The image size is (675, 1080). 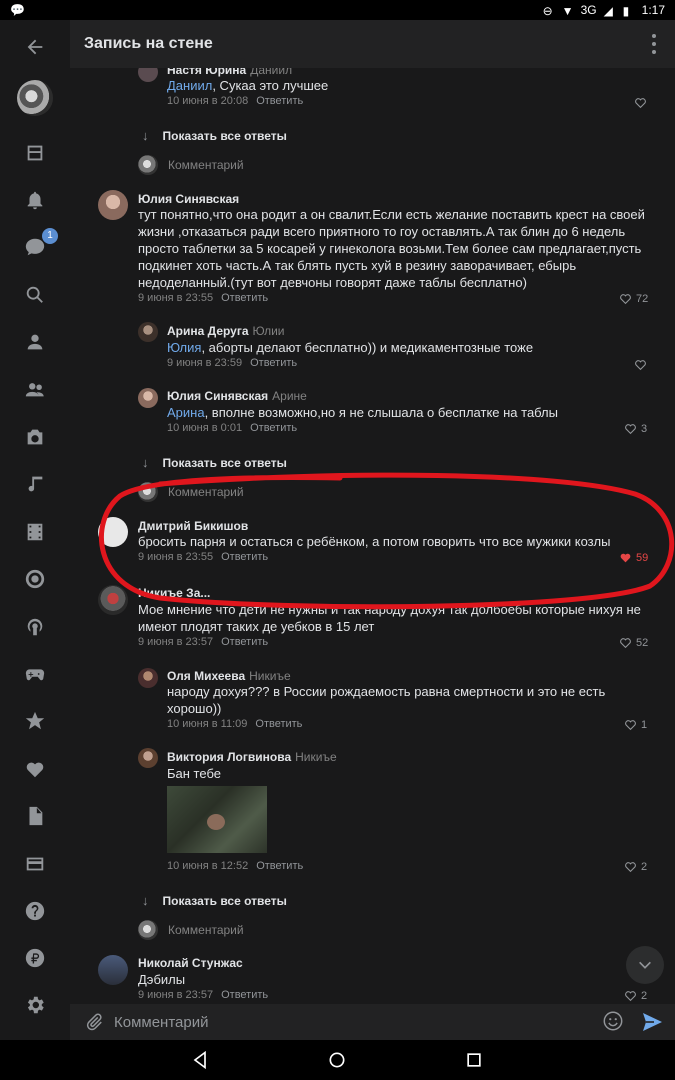 What do you see at coordinates (184, 347) in the screenshot?
I see `mention-link: Юлия` at bounding box center [184, 347].